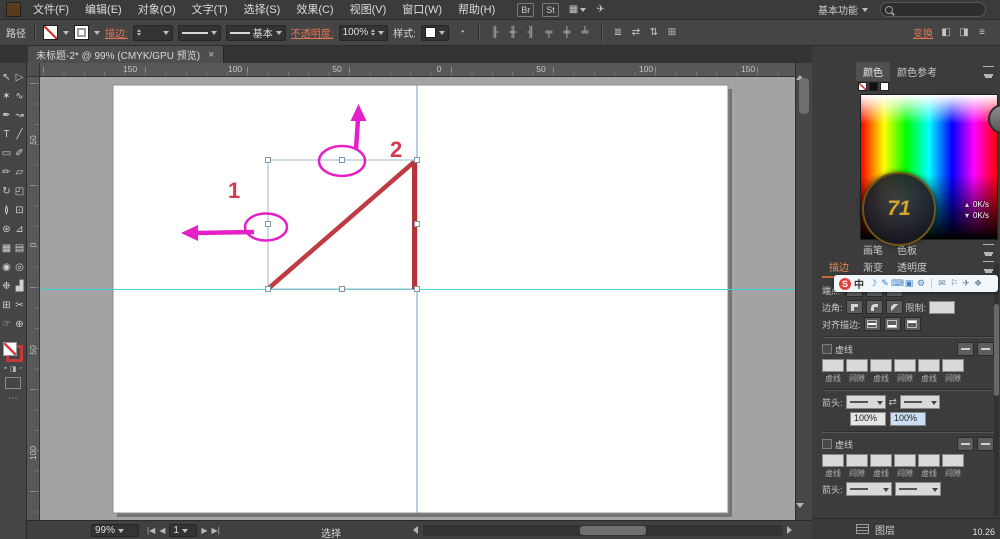  What do you see at coordinates (988, 265) in the screenshot?
I see `panel-menu-icon` at bounding box center [988, 265].